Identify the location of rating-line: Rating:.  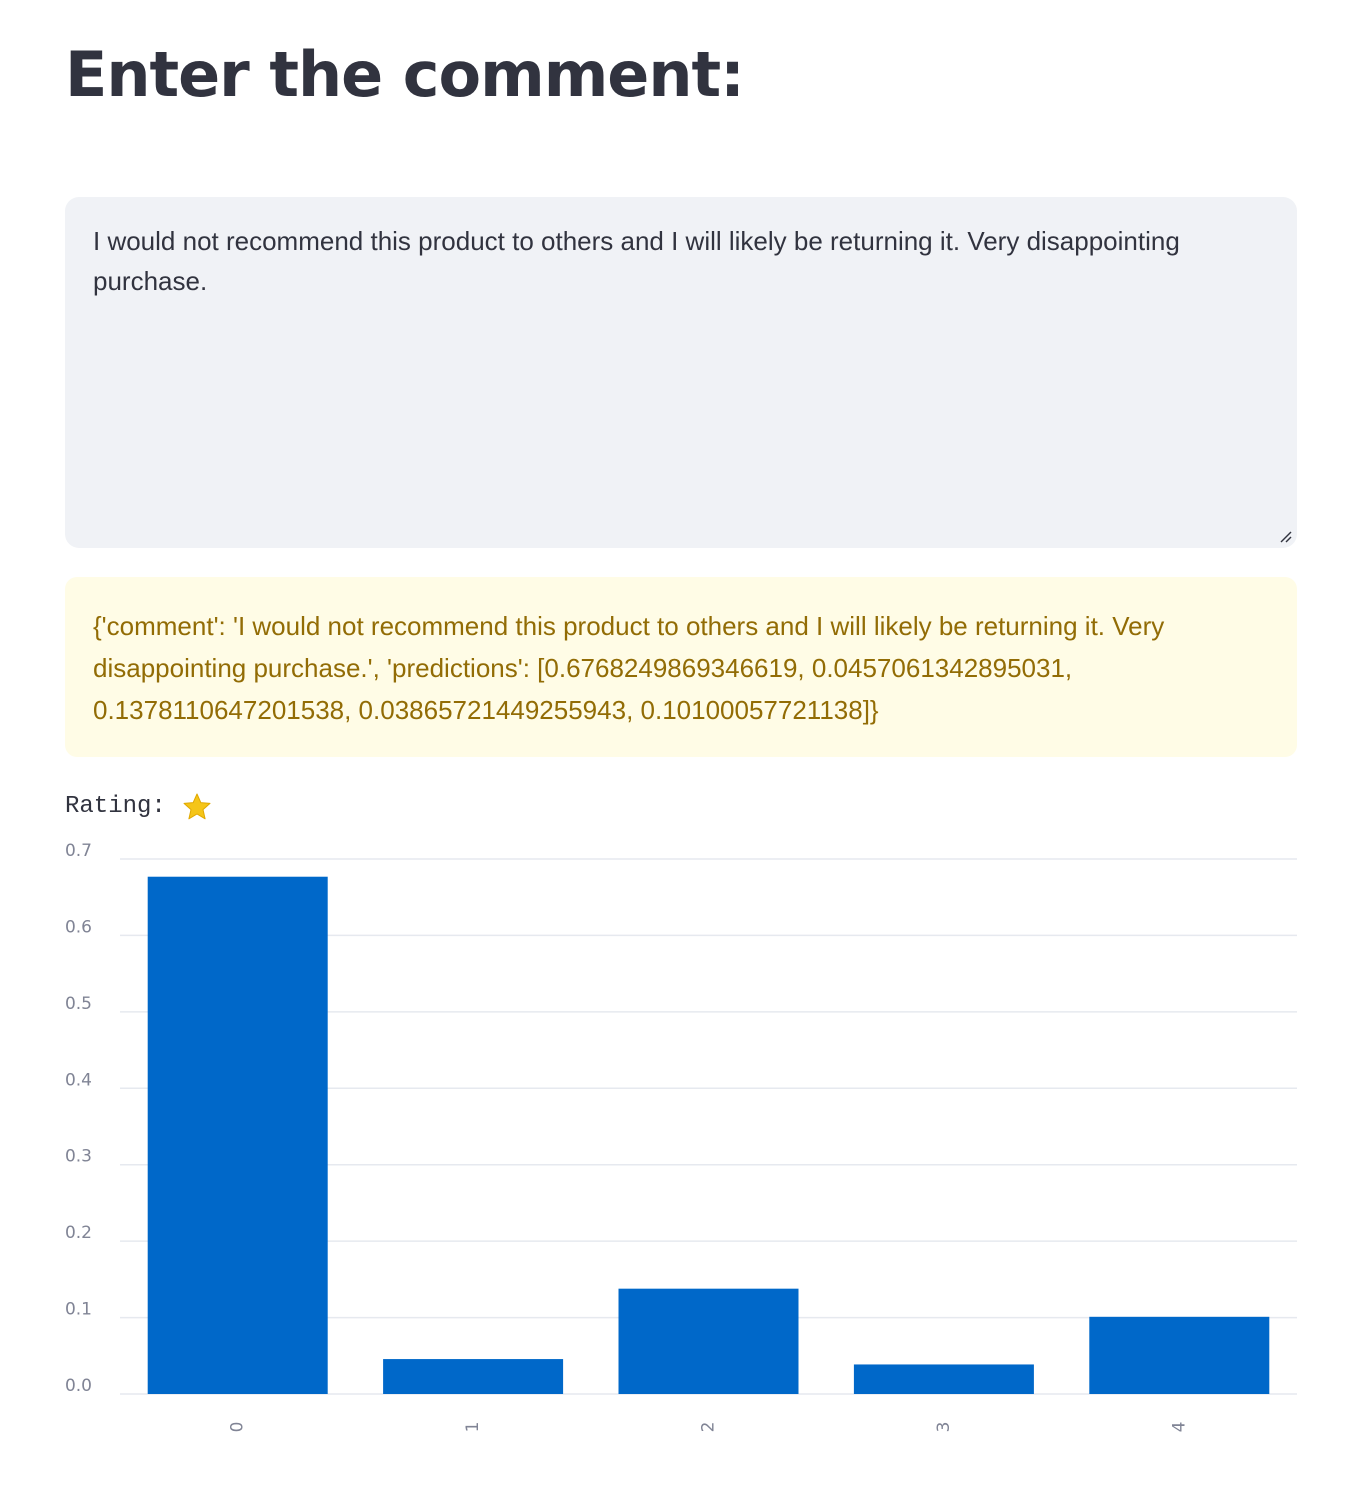
(138, 807).